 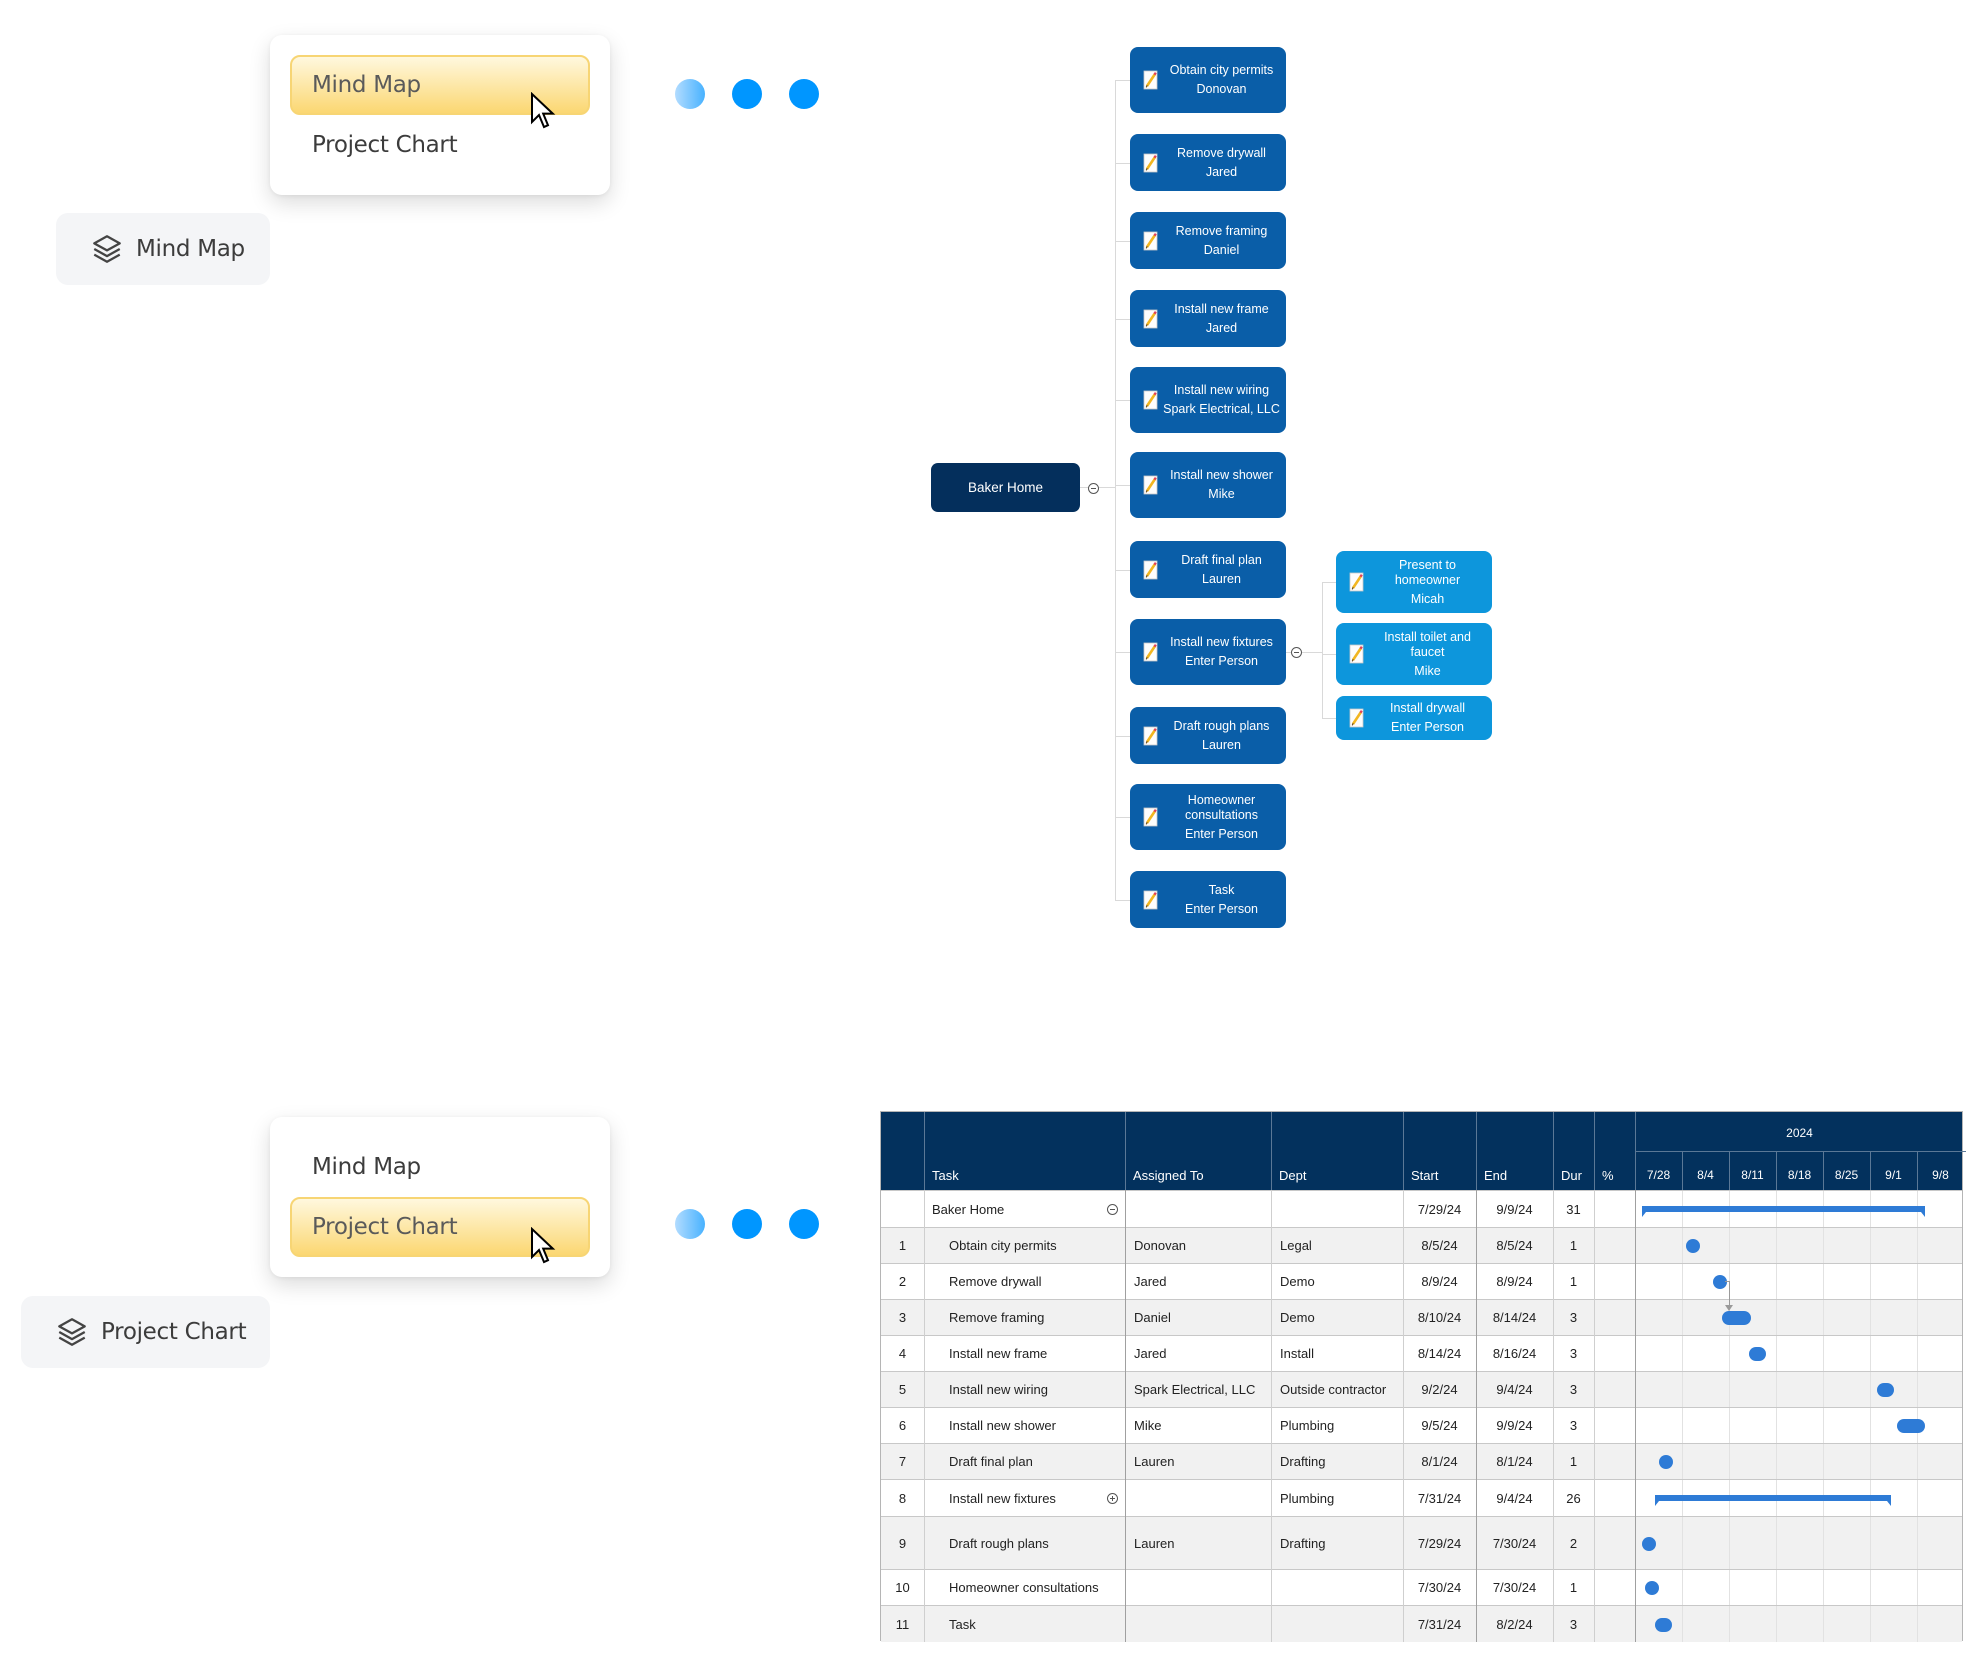 I want to click on task-name-cell: Install new frame, so click(x=1024, y=1353).